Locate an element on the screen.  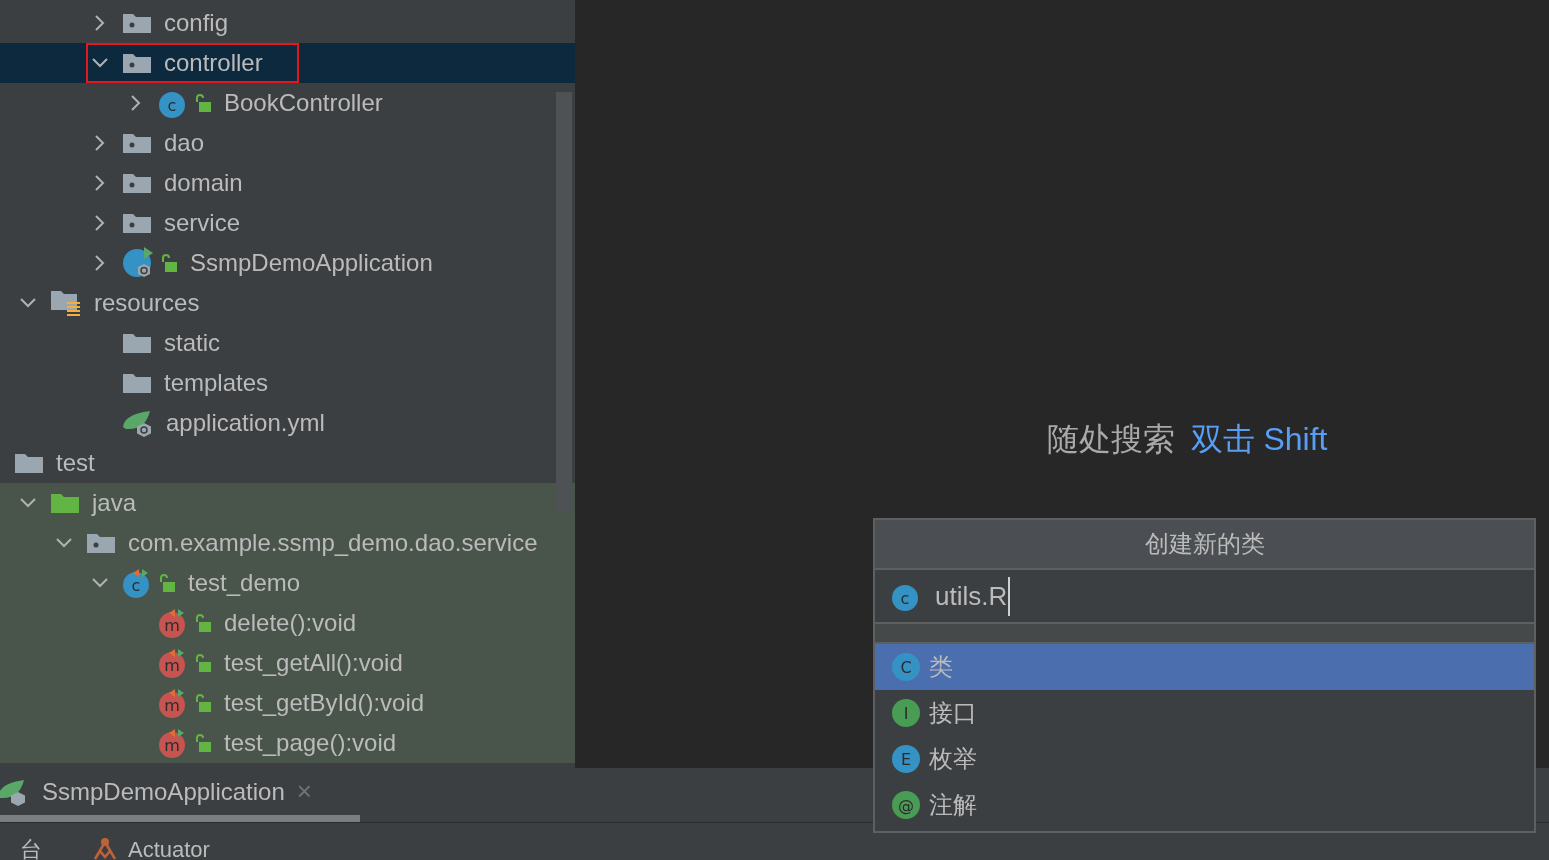
tree-item-label: java is located at coordinates (114, 503).